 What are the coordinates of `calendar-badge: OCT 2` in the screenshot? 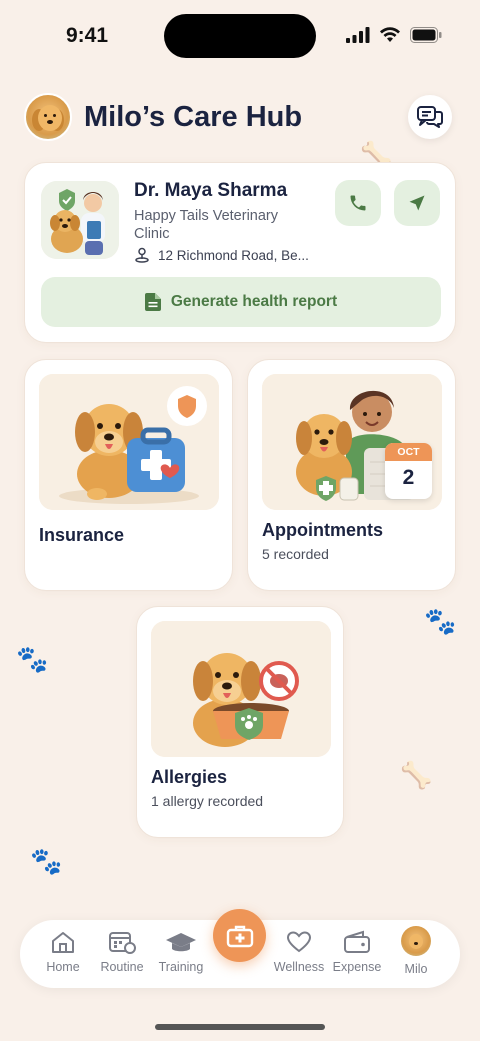 It's located at (408, 471).